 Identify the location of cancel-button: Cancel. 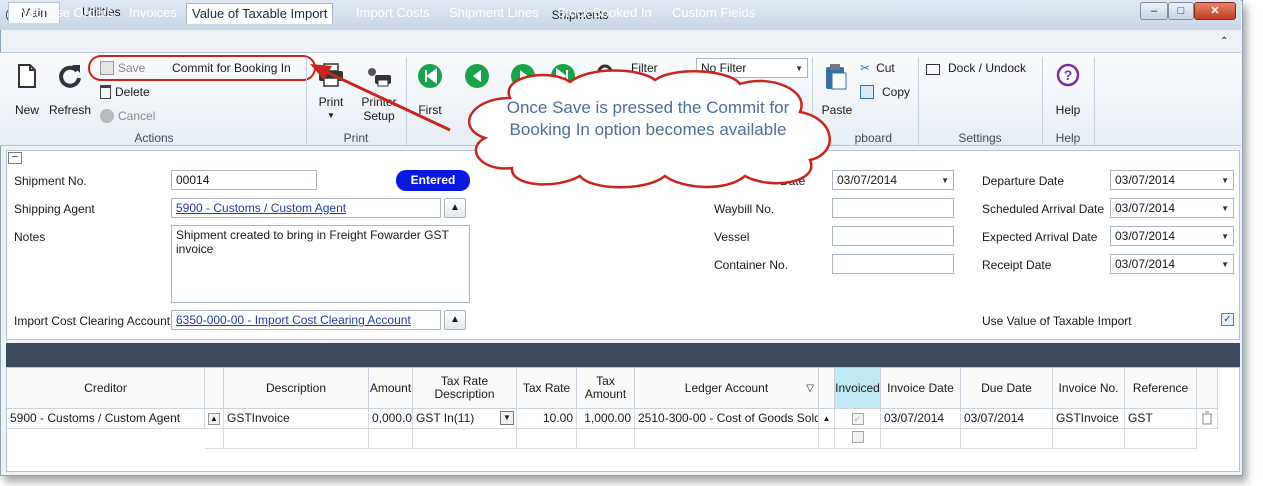
(127, 116).